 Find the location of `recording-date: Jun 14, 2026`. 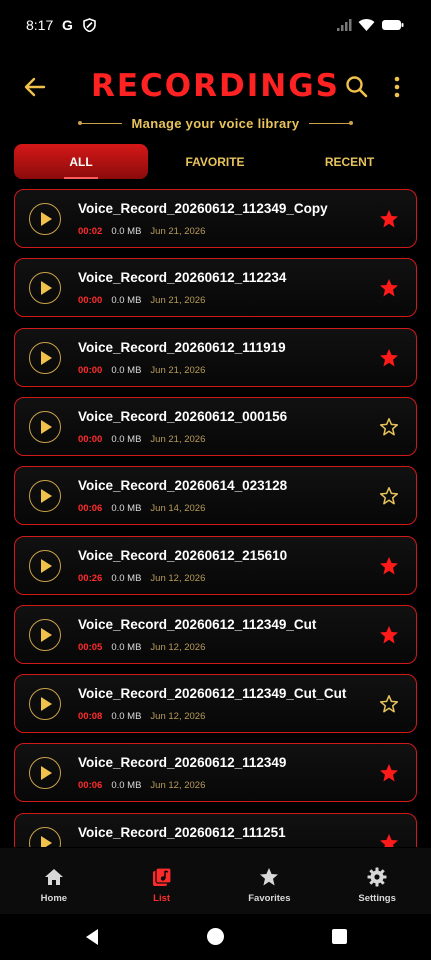

recording-date: Jun 14, 2026 is located at coordinates (178, 509).